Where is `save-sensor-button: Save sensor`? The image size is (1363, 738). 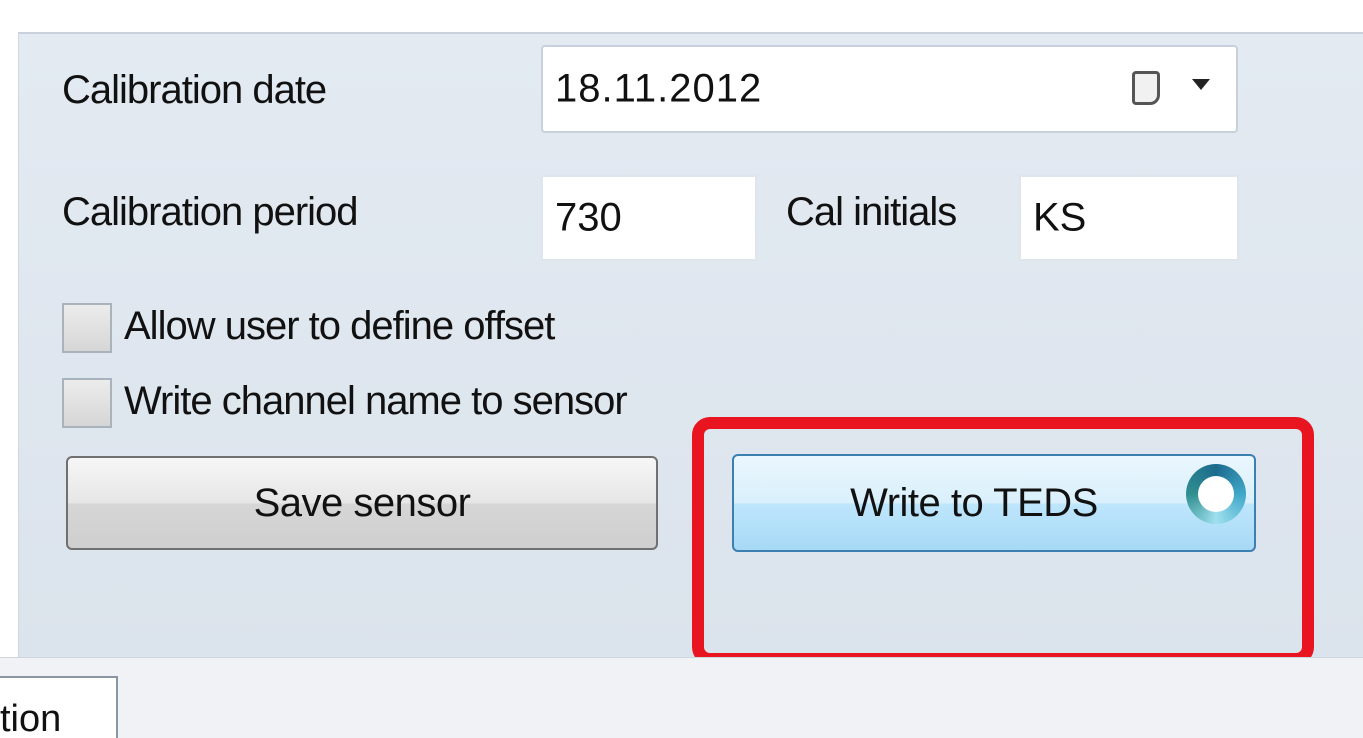
save-sensor-button: Save sensor is located at coordinates (362, 503).